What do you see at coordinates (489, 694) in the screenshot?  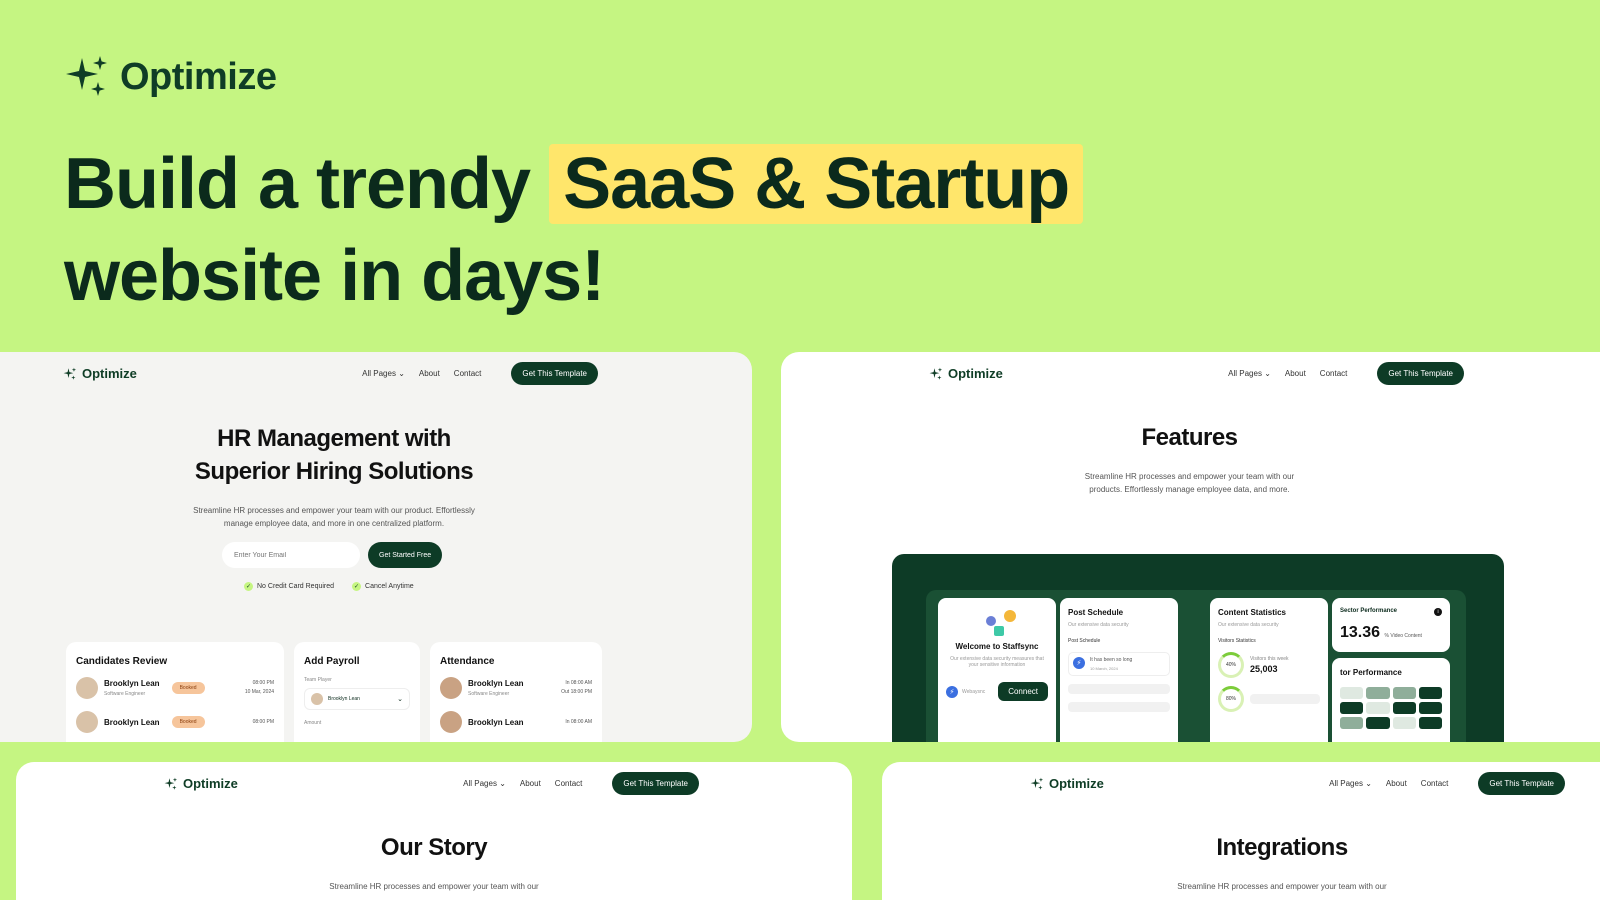 I see `attendee-role: Software Engineer` at bounding box center [489, 694].